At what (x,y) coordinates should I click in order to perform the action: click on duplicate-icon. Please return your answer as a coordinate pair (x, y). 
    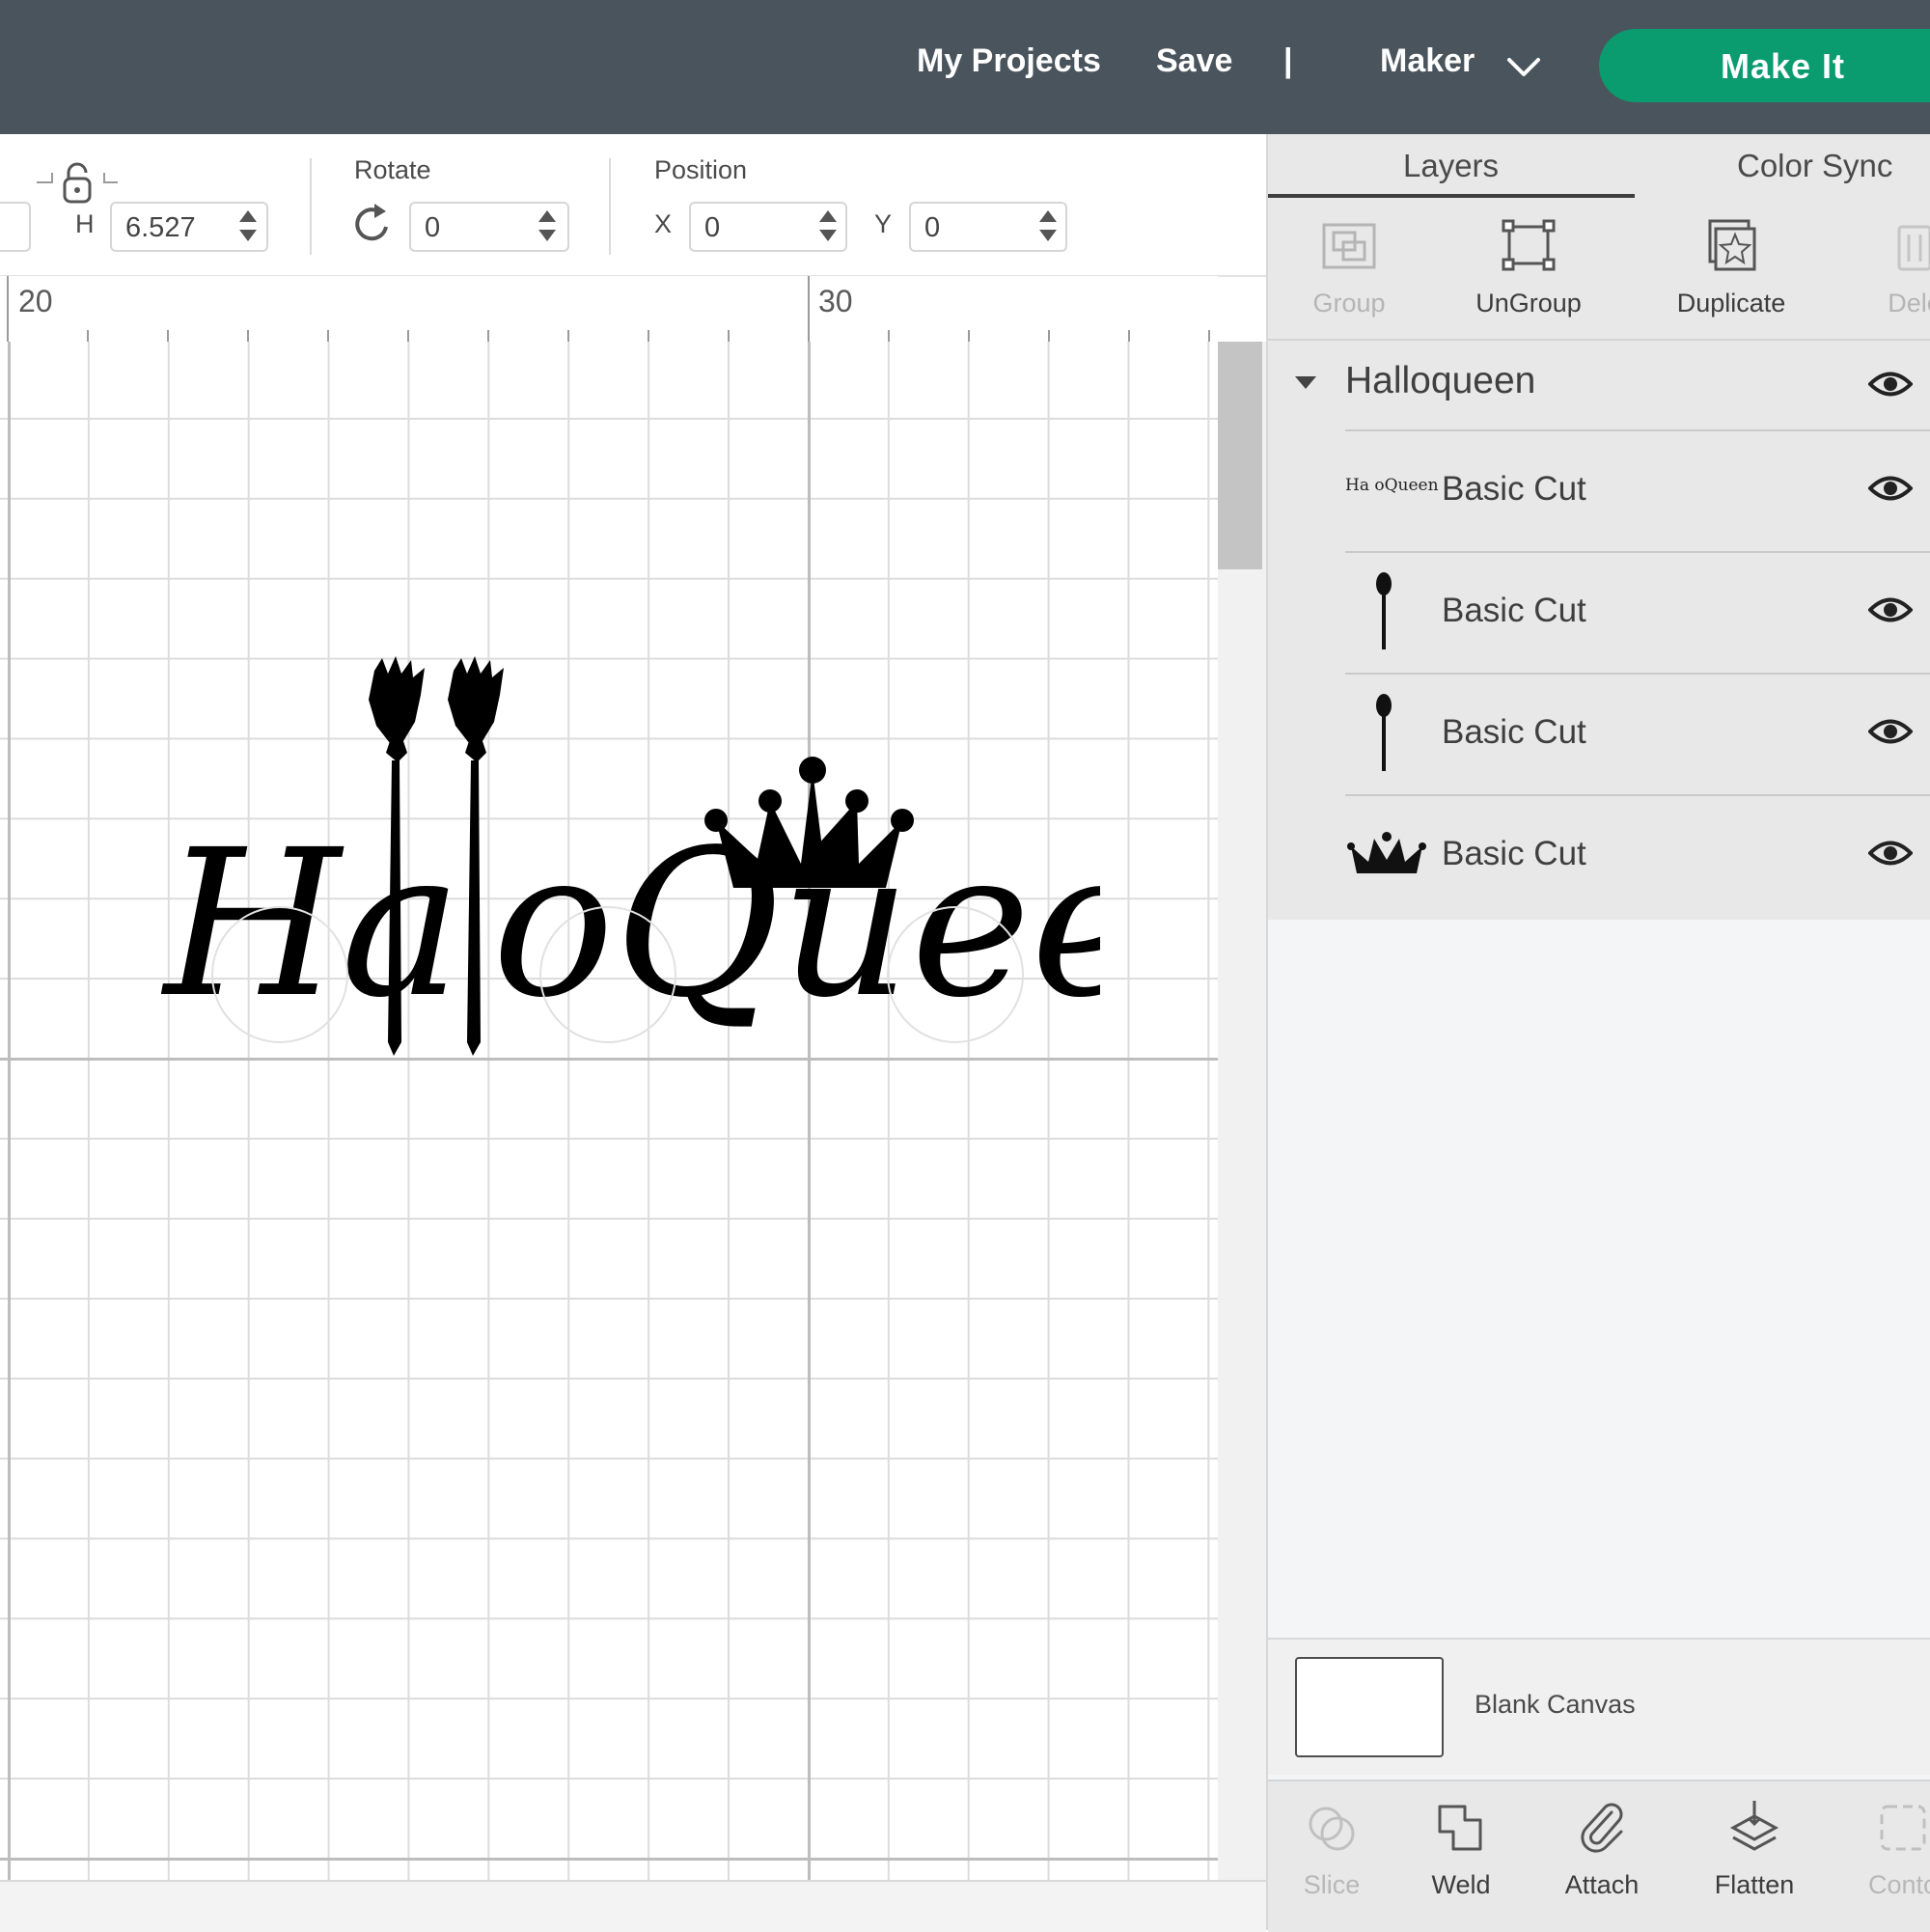
    Looking at the image, I should click on (1732, 245).